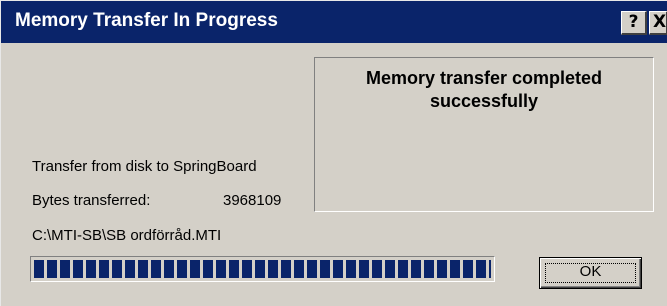 The width and height of the screenshot is (667, 306). Describe the element at coordinates (91, 200) in the screenshot. I see `bytes-transferred-label: Bytes transferred:` at that location.